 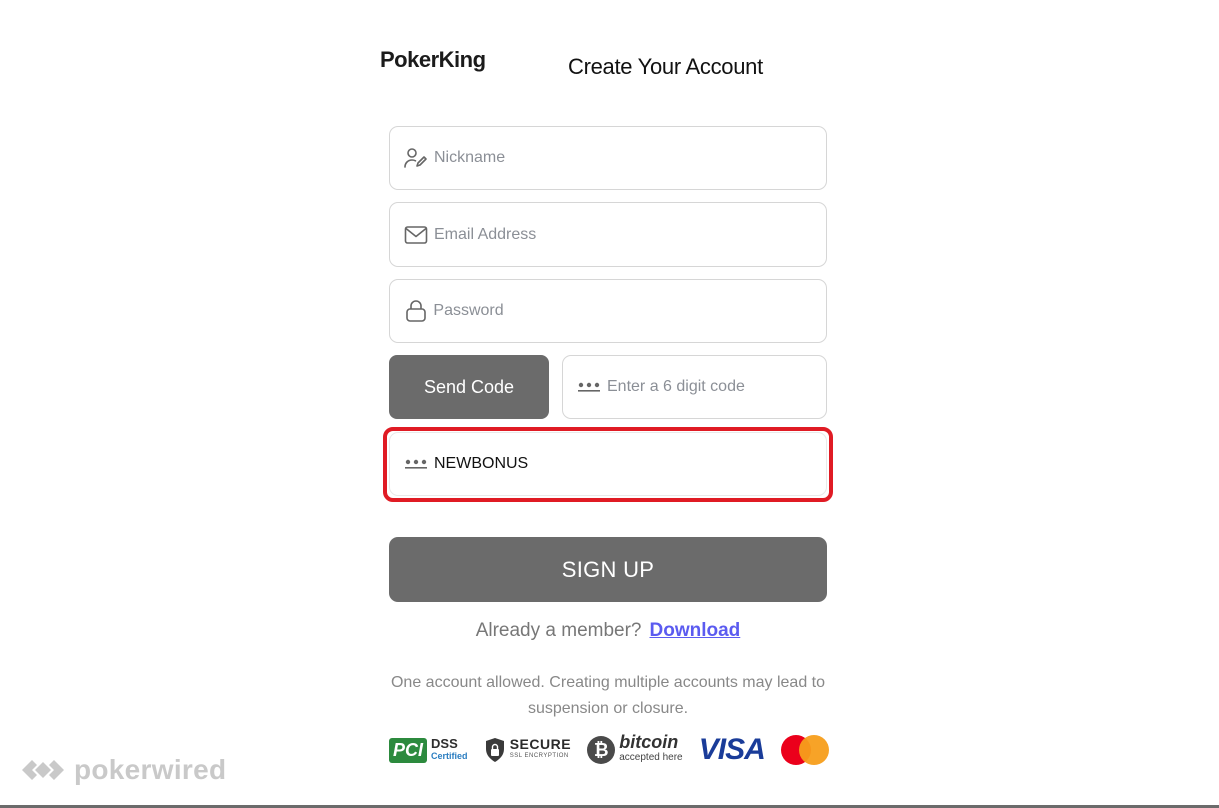 I want to click on page-title: Create Your Account, so click(x=665, y=66).